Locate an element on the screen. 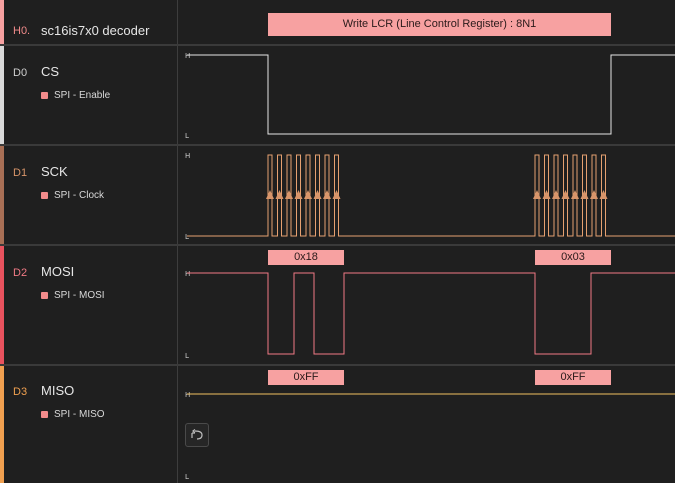 The height and width of the screenshot is (483, 675). channel-sub-label: SPI - Enable is located at coordinates (75, 95).